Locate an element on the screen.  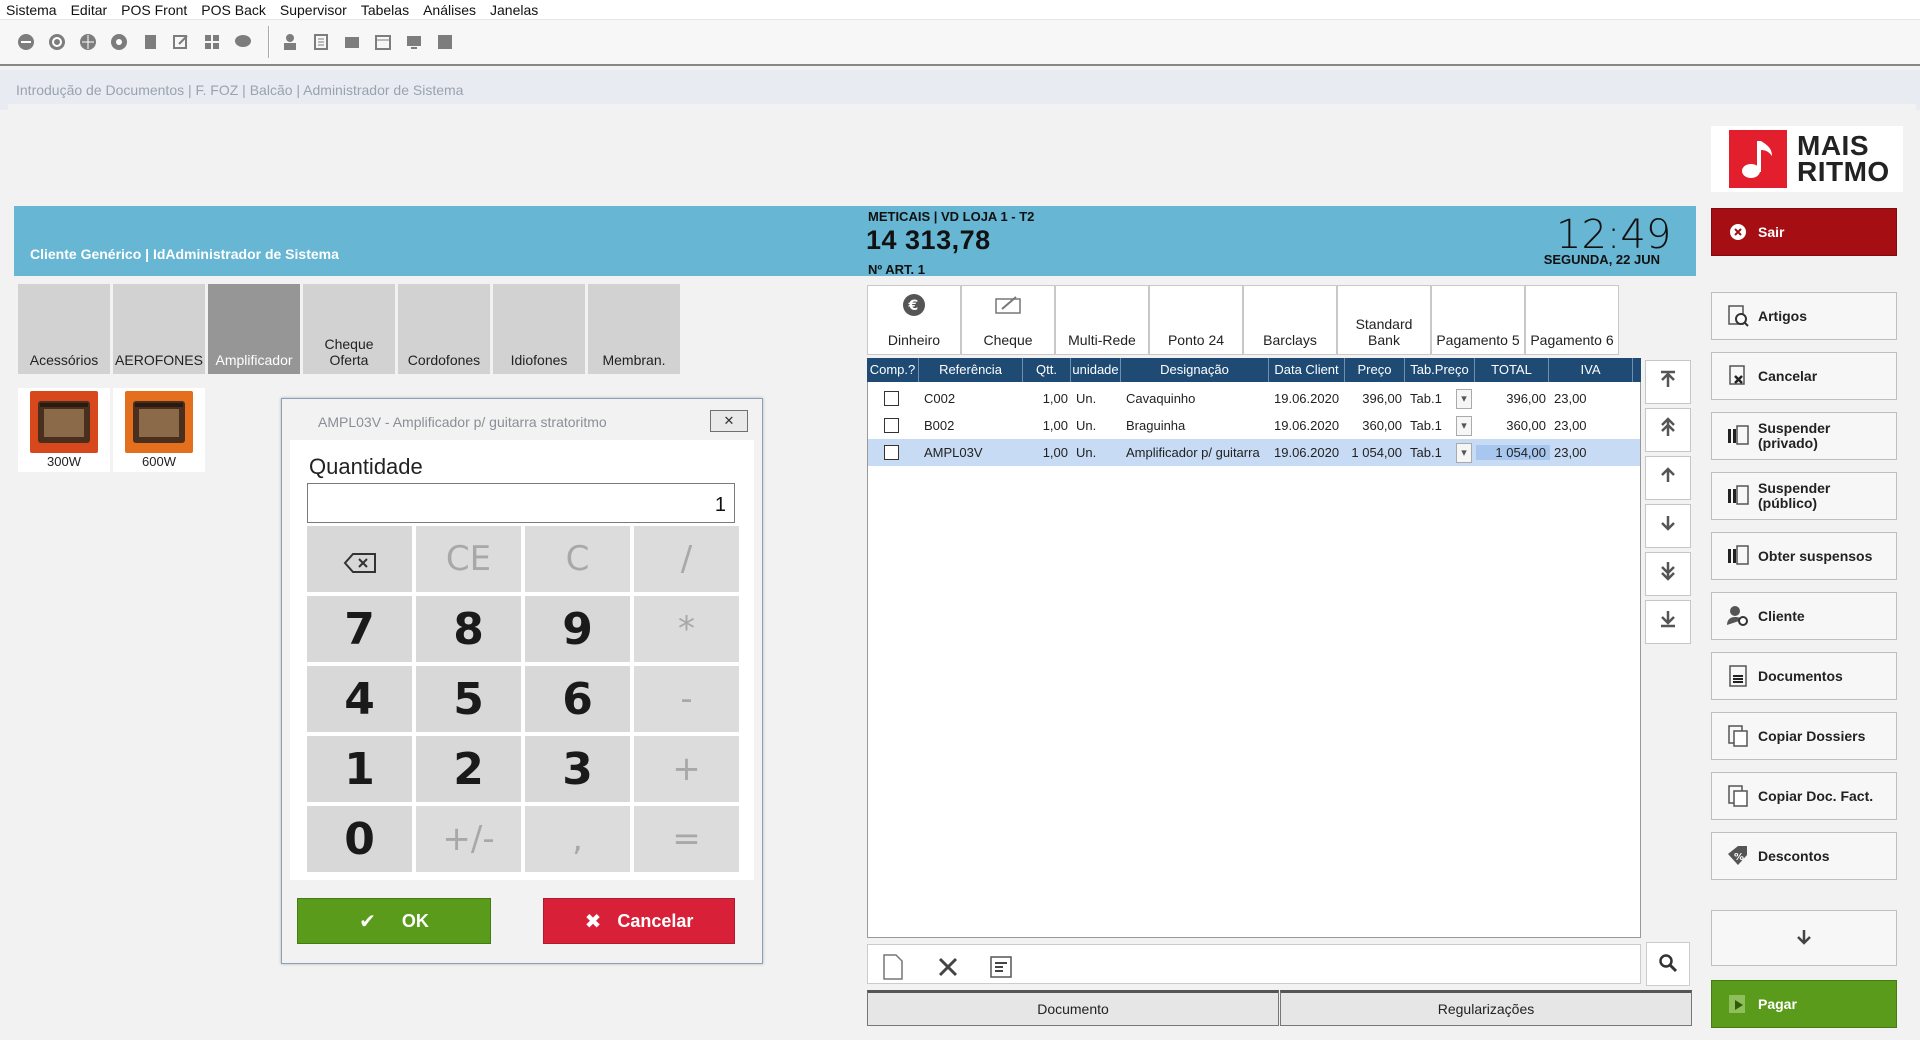
keypad-key: - is located at coordinates (686, 699).